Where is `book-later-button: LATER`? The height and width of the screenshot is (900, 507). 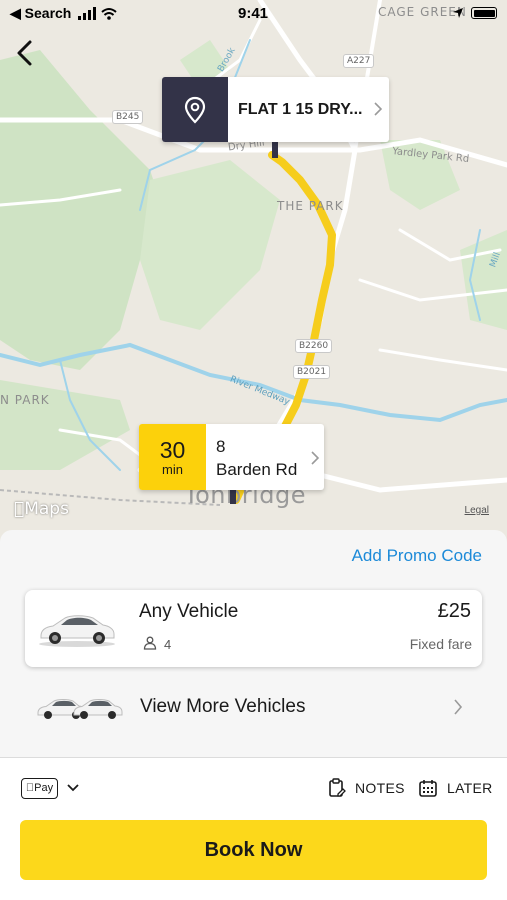 book-later-button: LATER is located at coordinates (455, 788).